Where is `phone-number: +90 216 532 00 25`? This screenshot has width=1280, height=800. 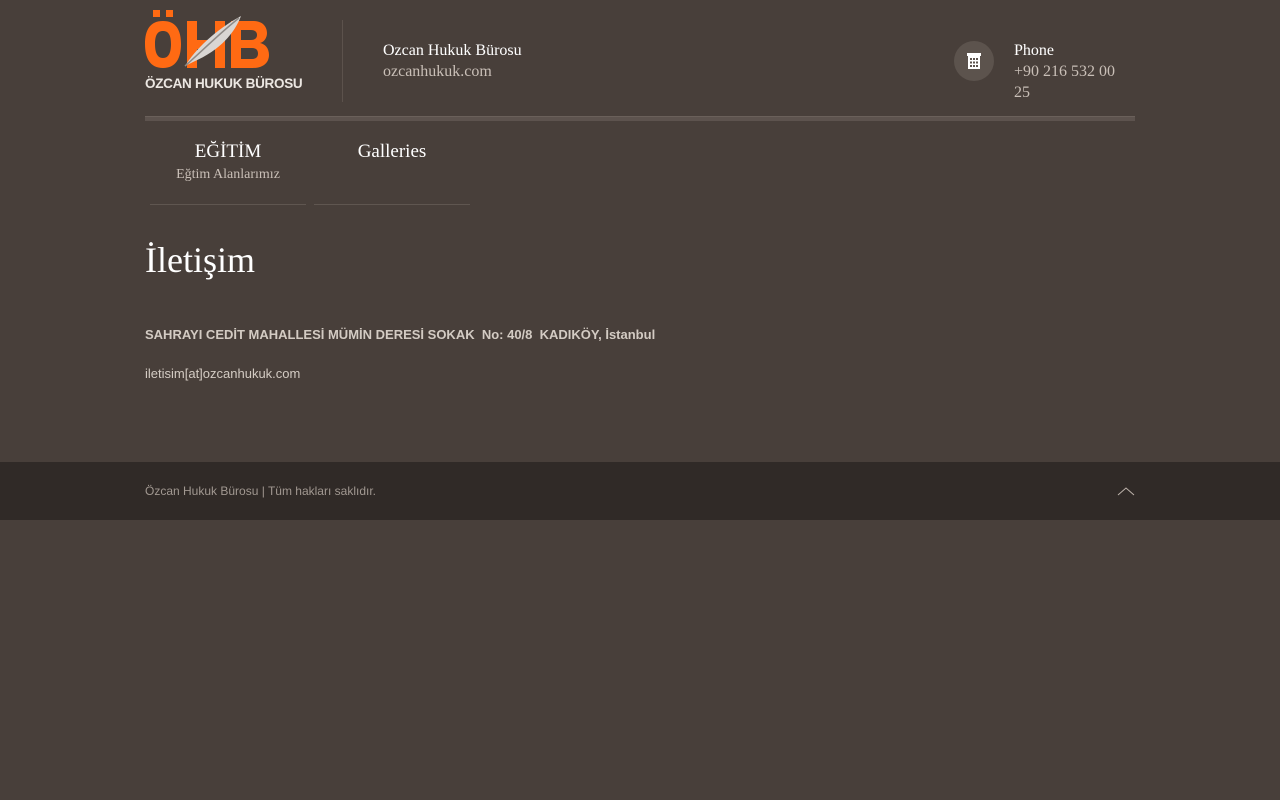
phone-number: +90 216 532 00 25 is located at coordinates (1074, 82).